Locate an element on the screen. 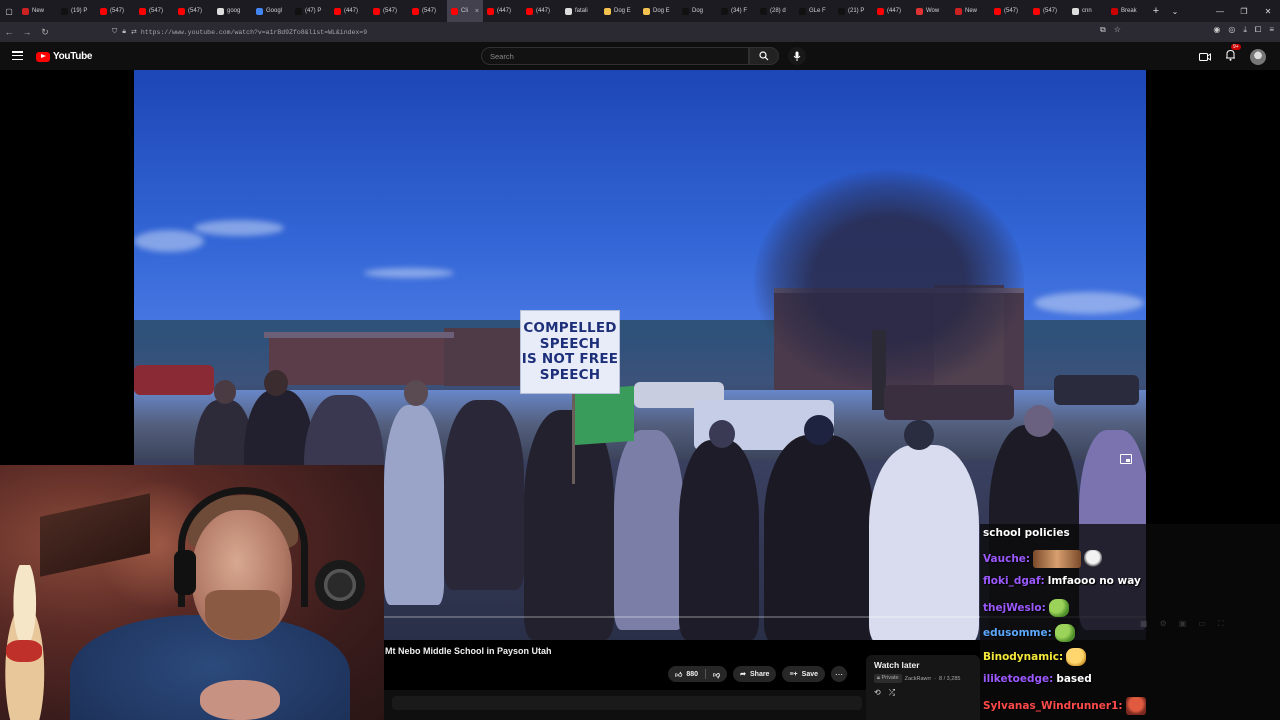 This screenshot has height=720, width=1280. chat-username: thejWeslo: is located at coordinates (1014, 608).